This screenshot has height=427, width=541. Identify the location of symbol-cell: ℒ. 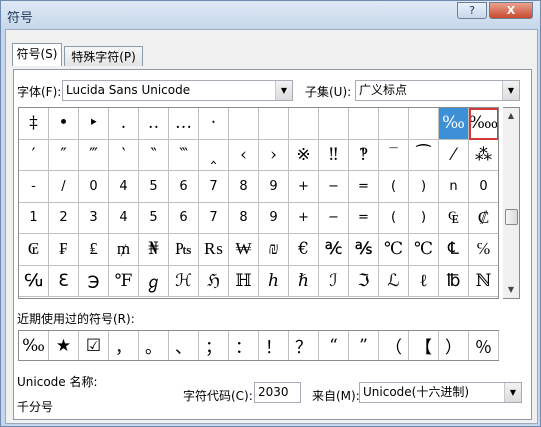
(394, 281).